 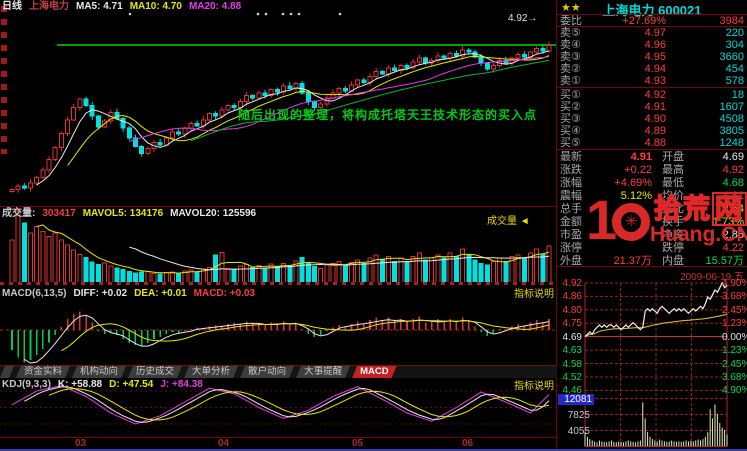 I want to click on level-label: 买③, so click(x=570, y=119).